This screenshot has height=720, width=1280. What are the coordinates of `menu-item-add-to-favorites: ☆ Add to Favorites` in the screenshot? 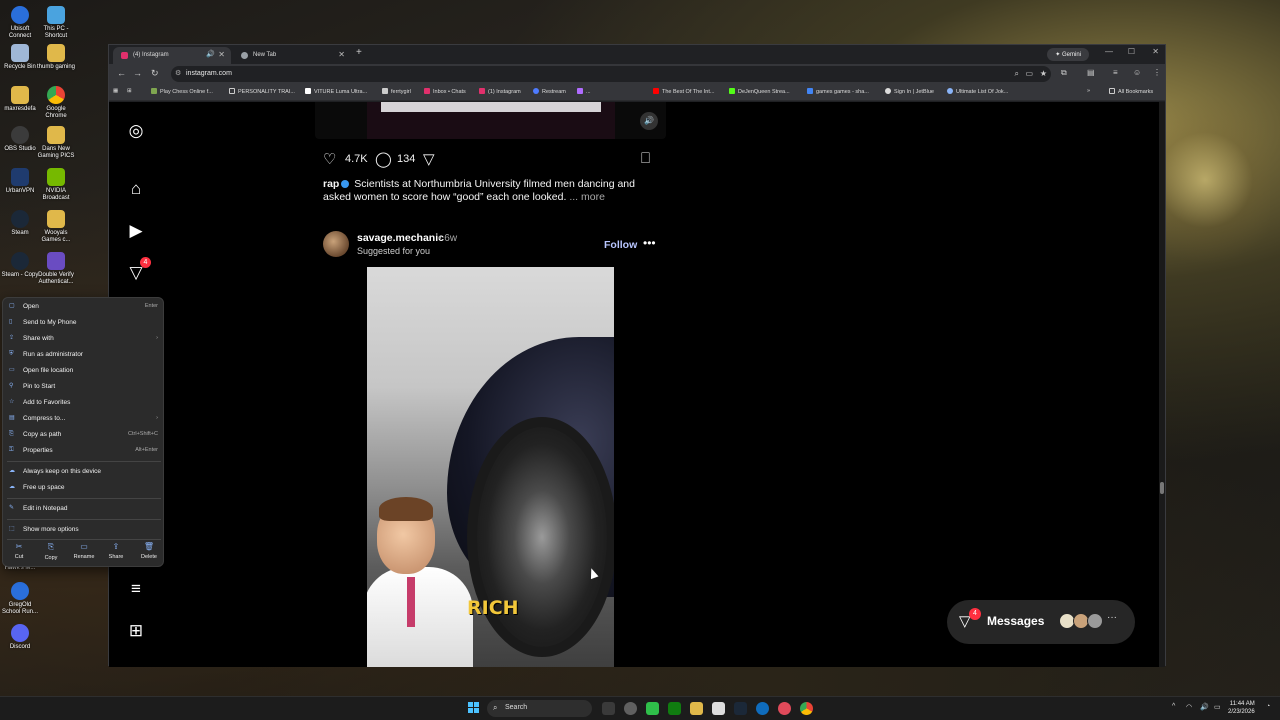 It's located at (84, 403).